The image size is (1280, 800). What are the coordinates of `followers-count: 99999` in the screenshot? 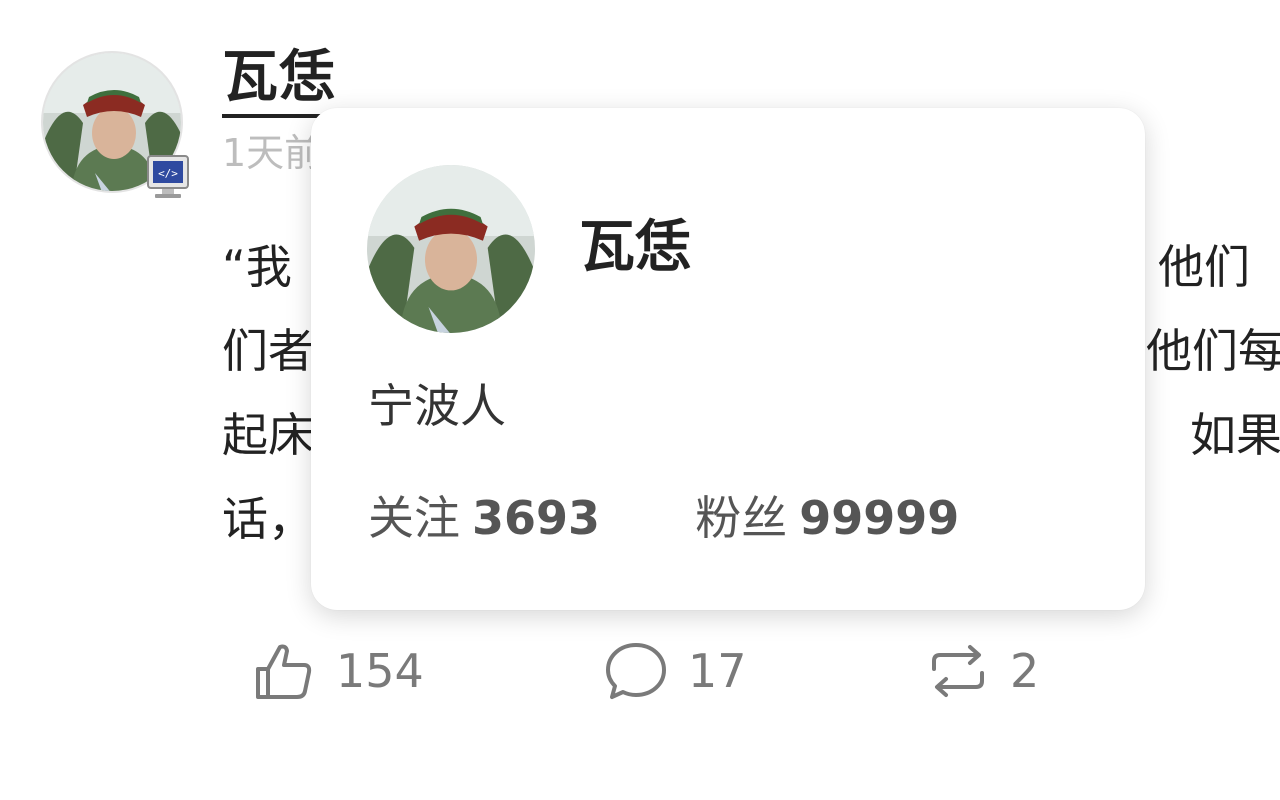 It's located at (879, 518).